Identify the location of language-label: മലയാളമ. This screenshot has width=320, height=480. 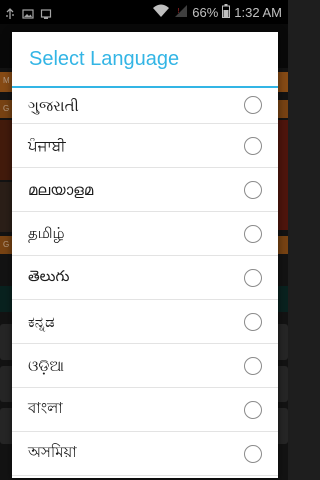
(61, 189).